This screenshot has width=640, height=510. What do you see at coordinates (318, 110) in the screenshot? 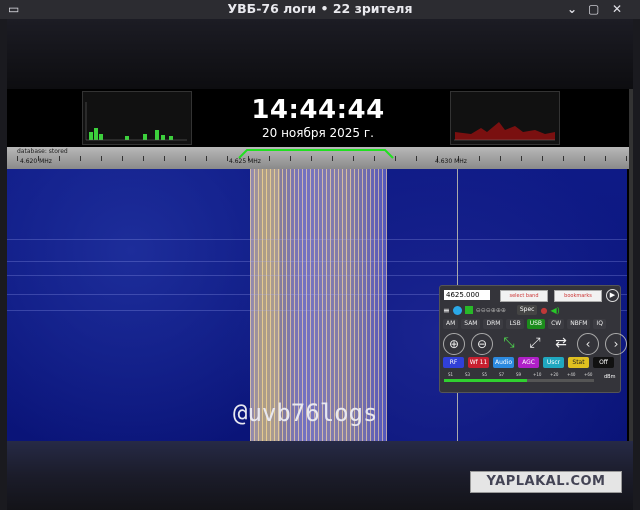
I see `clock-time: 14:44:44` at bounding box center [318, 110].